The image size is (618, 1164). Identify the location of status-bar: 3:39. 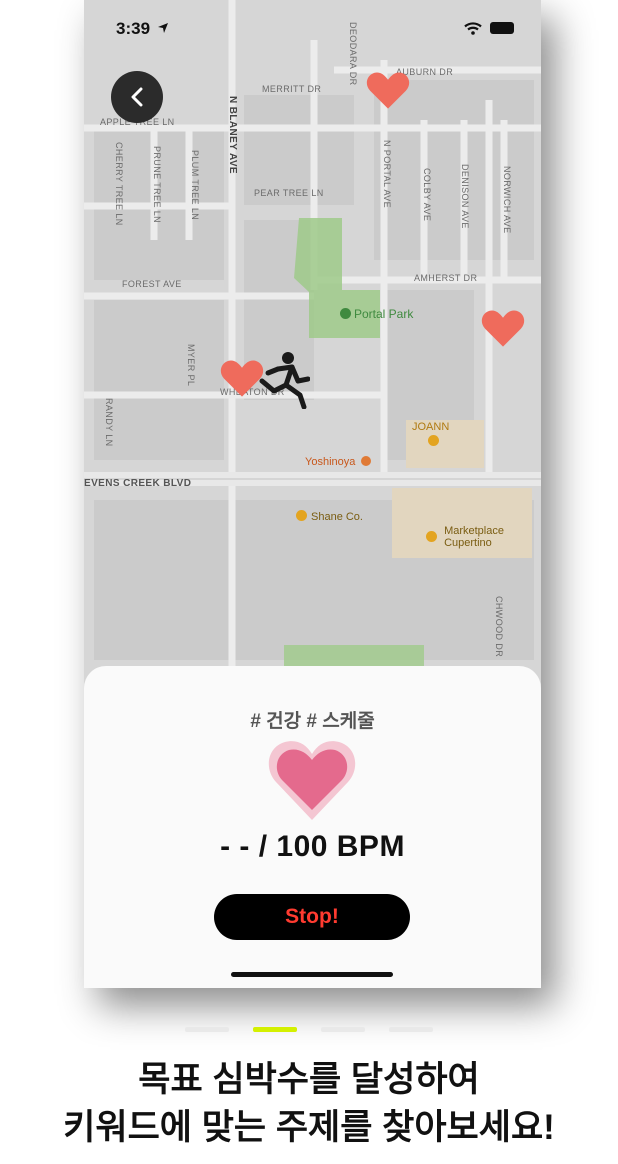
(312, 28).